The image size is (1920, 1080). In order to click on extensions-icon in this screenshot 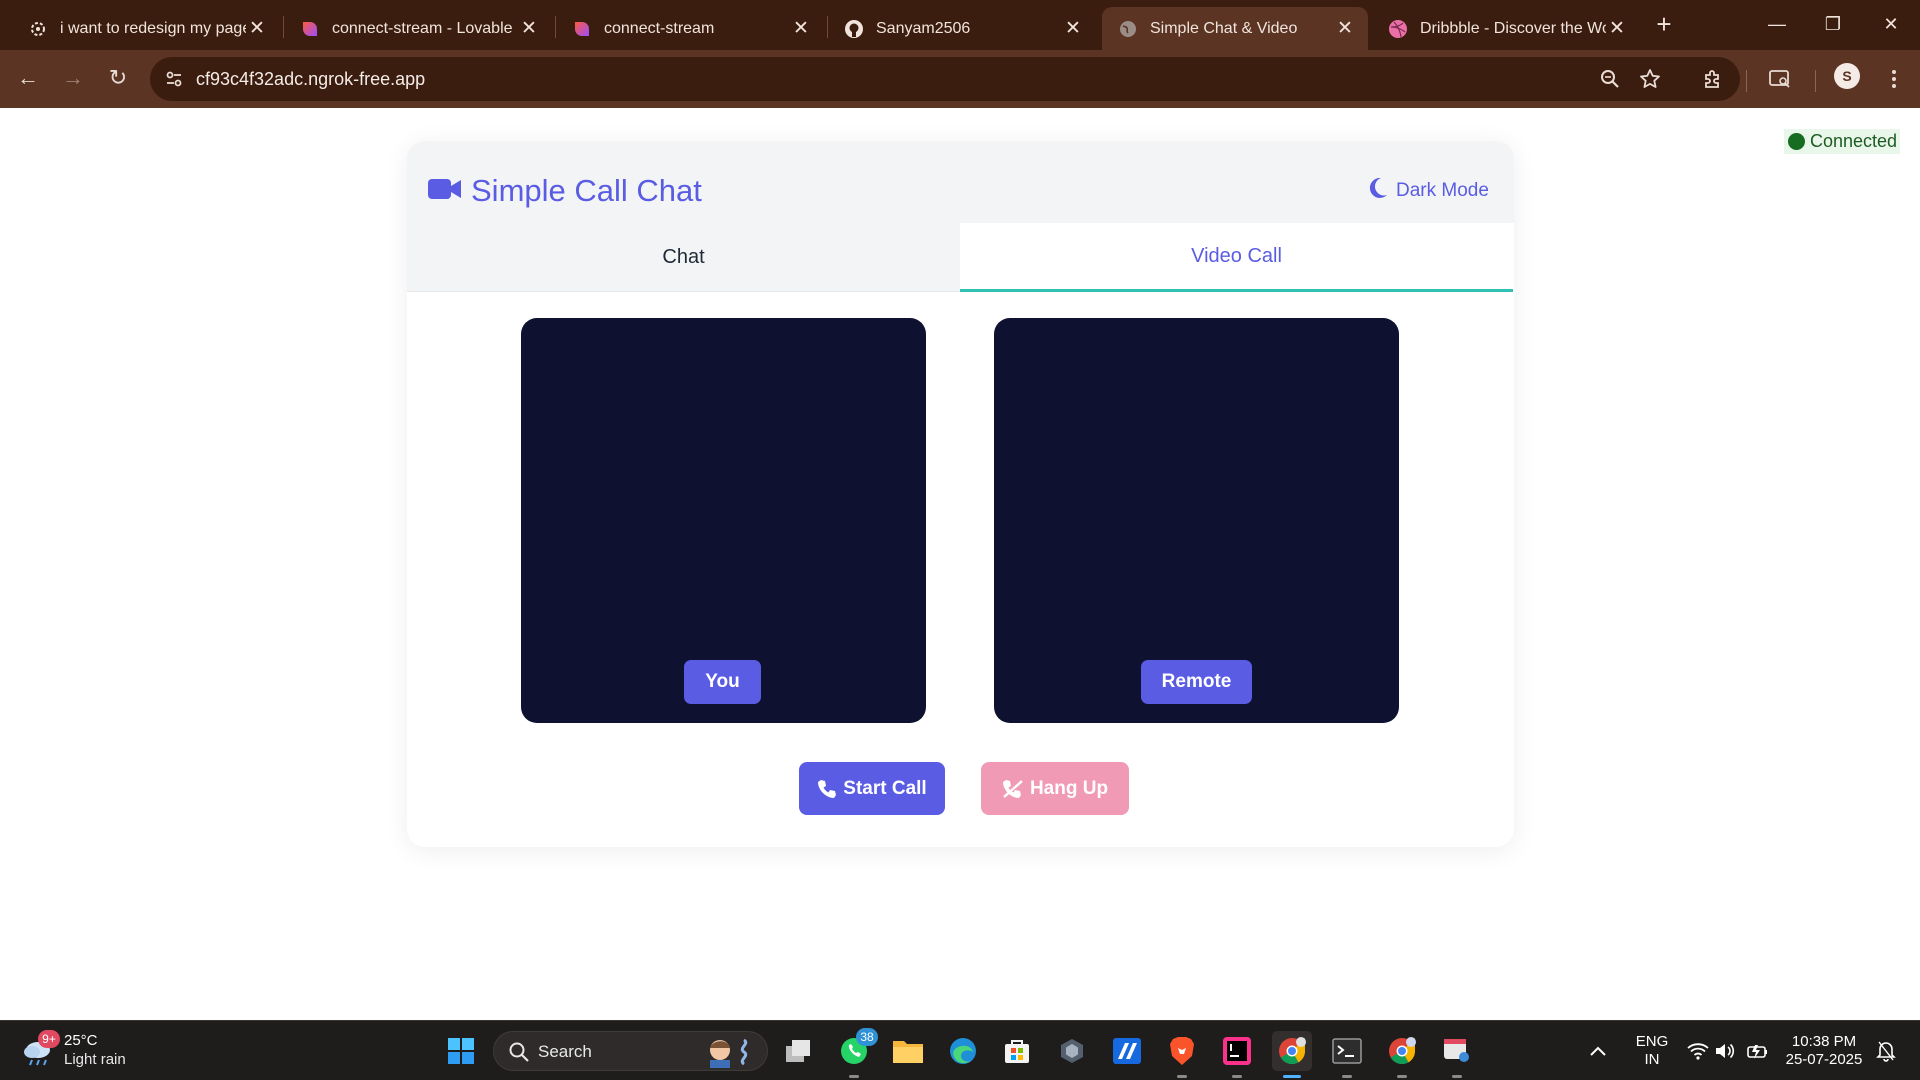, I will do `click(1713, 79)`.